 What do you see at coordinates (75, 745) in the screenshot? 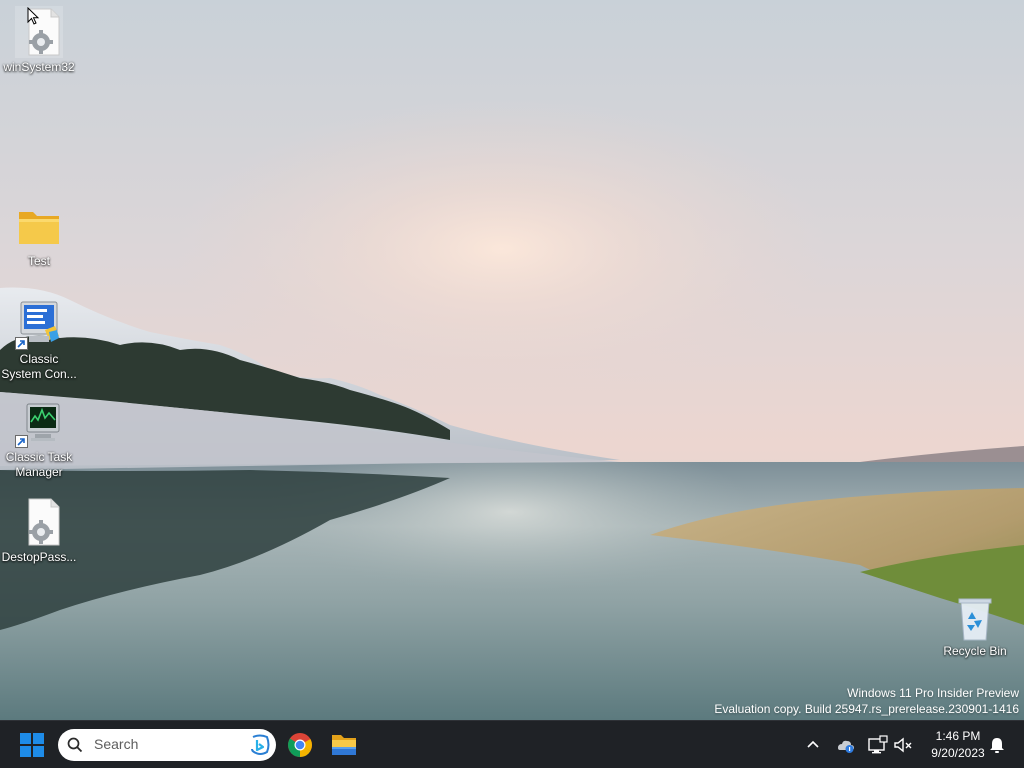
I see `search-icon` at bounding box center [75, 745].